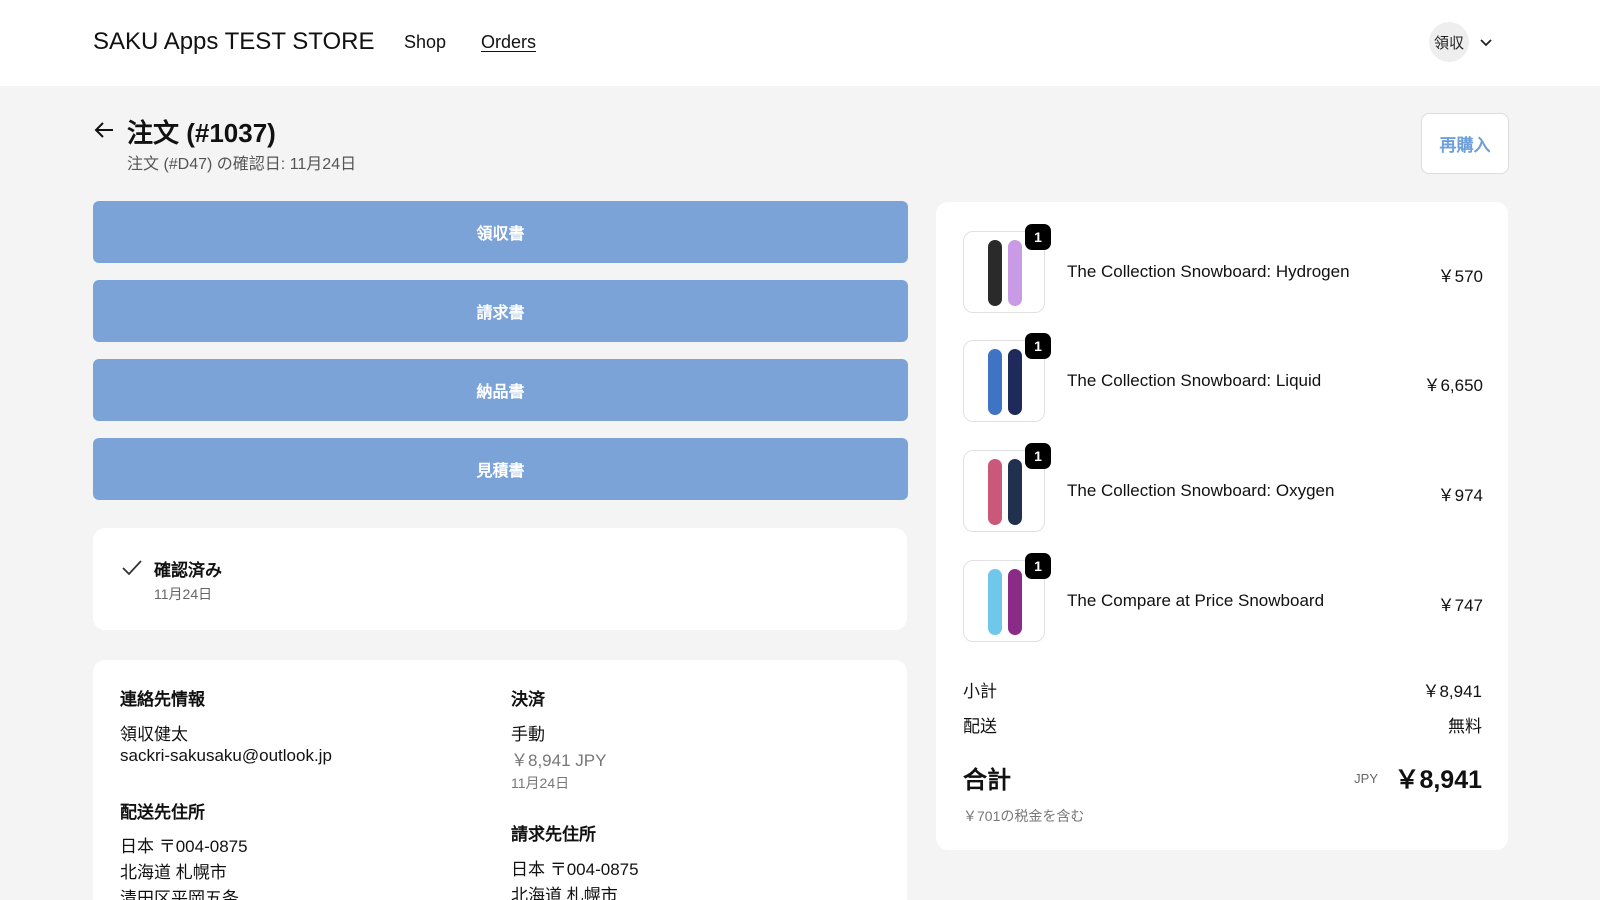 The image size is (1600, 900). What do you see at coordinates (188, 570) in the screenshot?
I see `status-label: 確認済み` at bounding box center [188, 570].